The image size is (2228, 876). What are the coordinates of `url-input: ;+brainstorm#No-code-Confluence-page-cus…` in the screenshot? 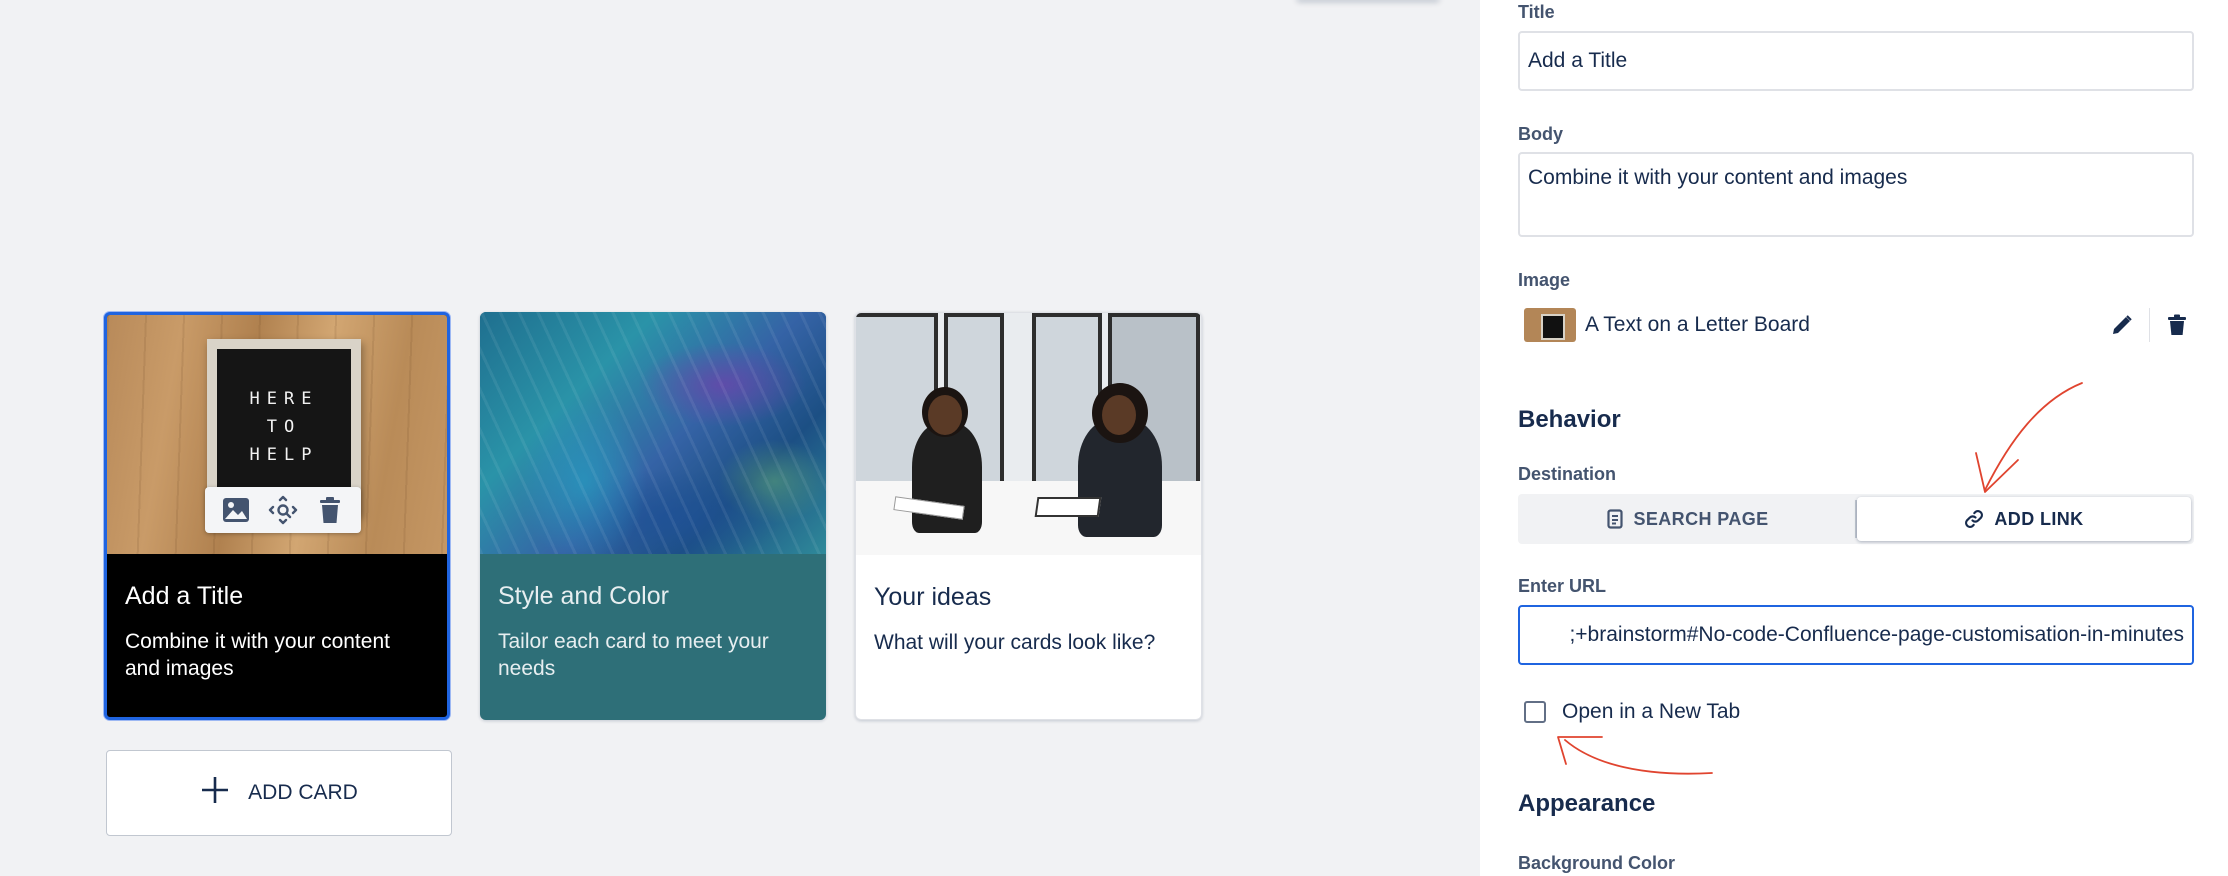 It's located at (1856, 635).